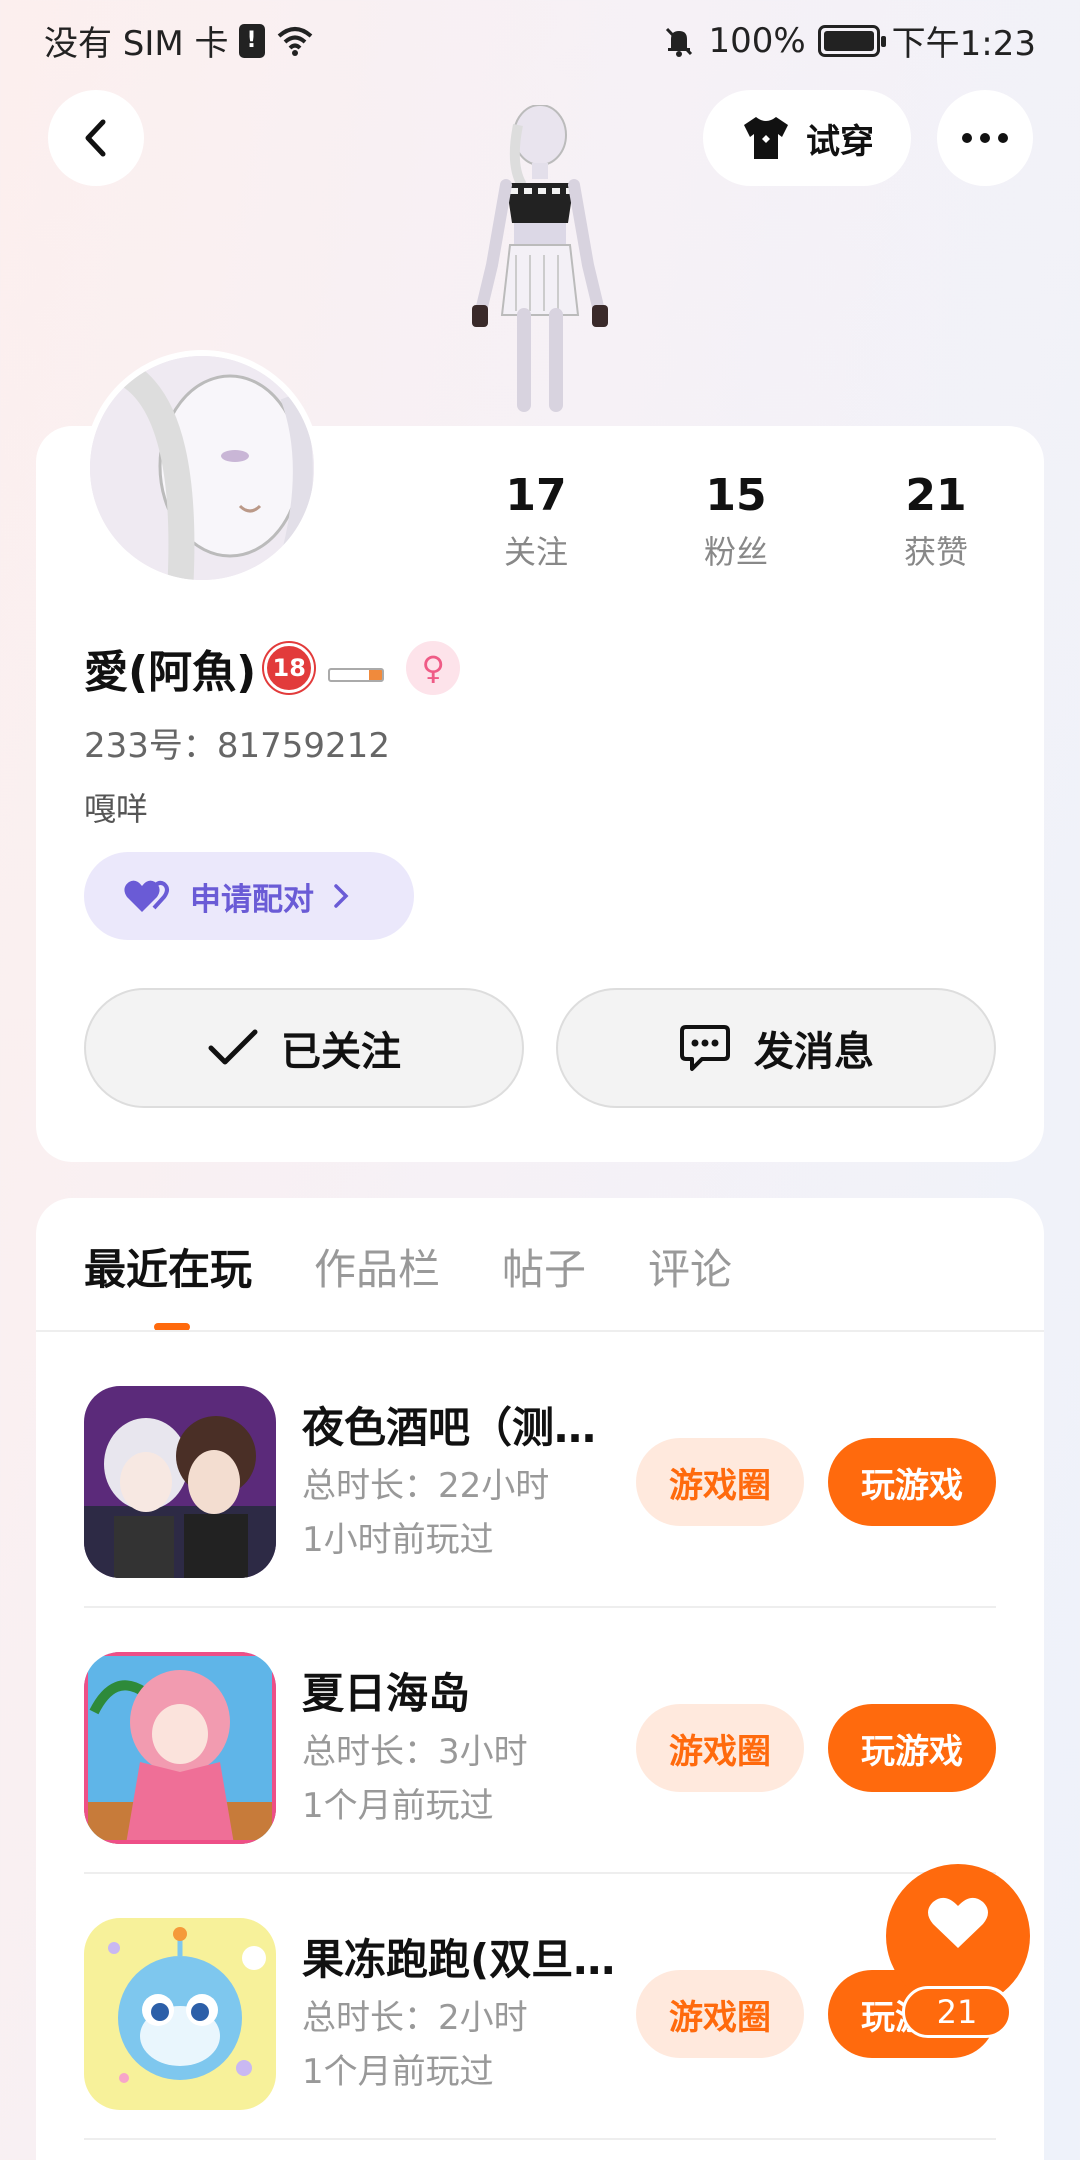  I want to click on avatar-figure, so click(540, 258).